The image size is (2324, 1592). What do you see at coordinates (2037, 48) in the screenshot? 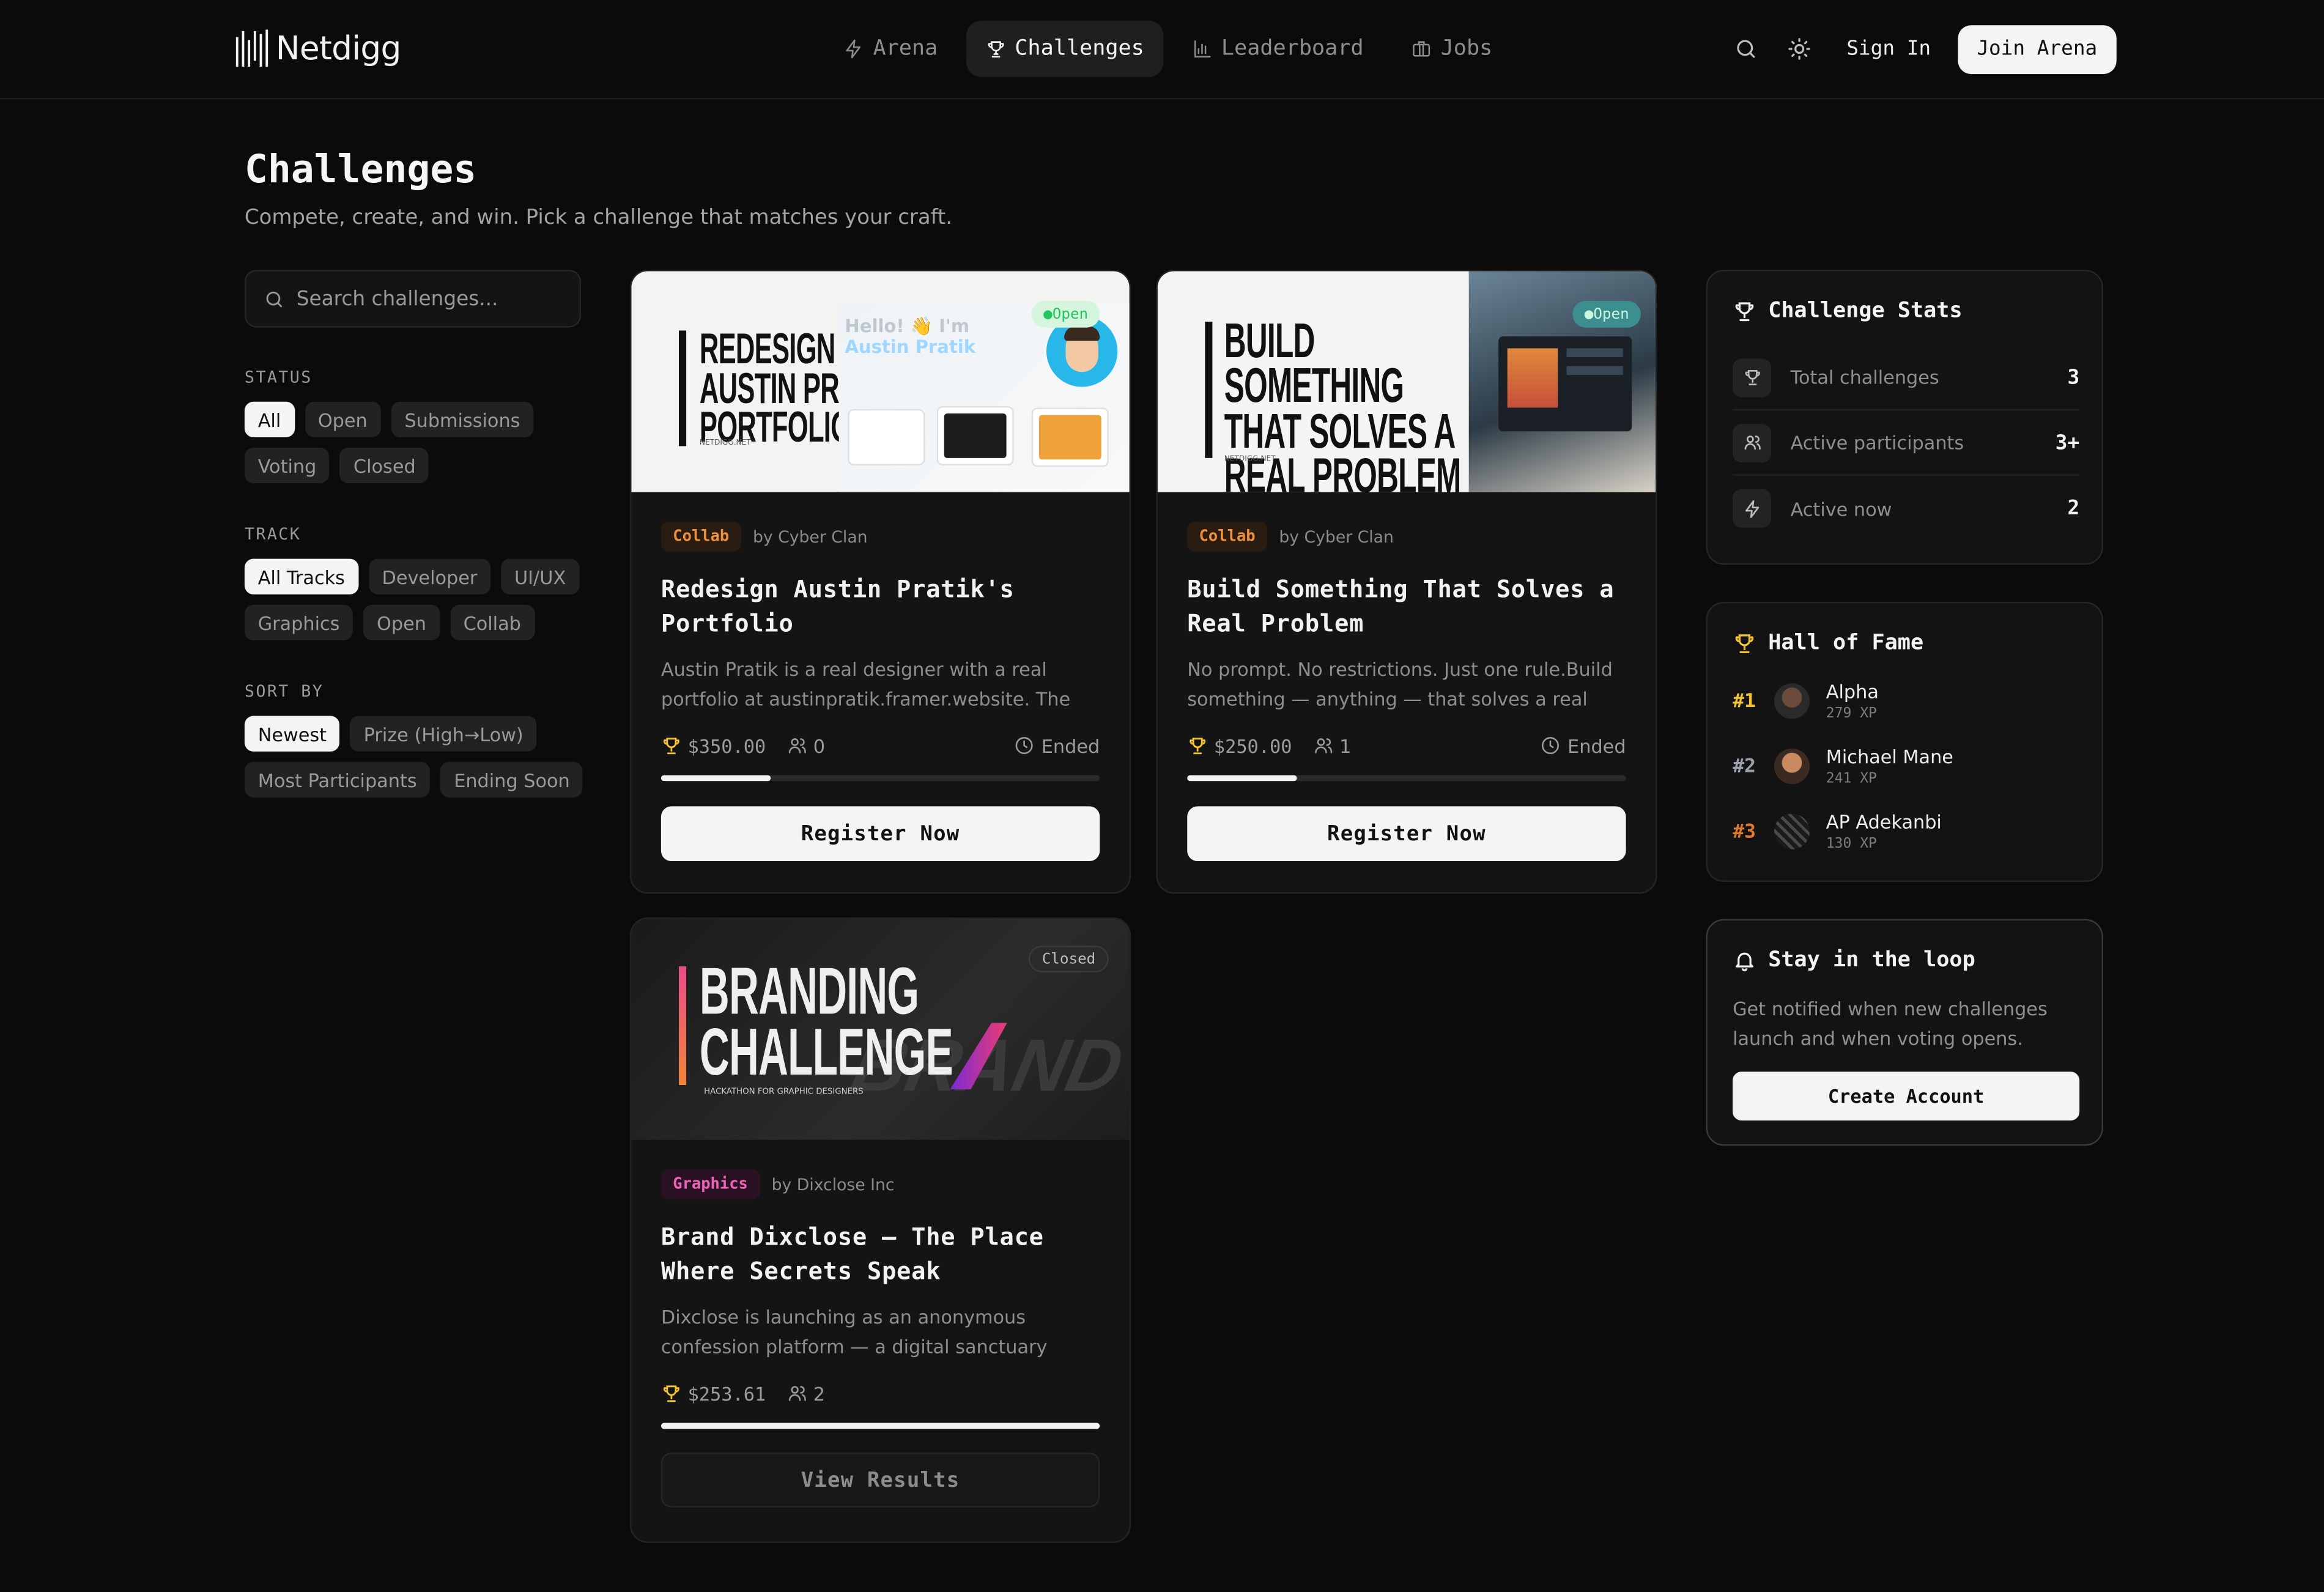
I see `join-arena-button: Join Arena` at bounding box center [2037, 48].